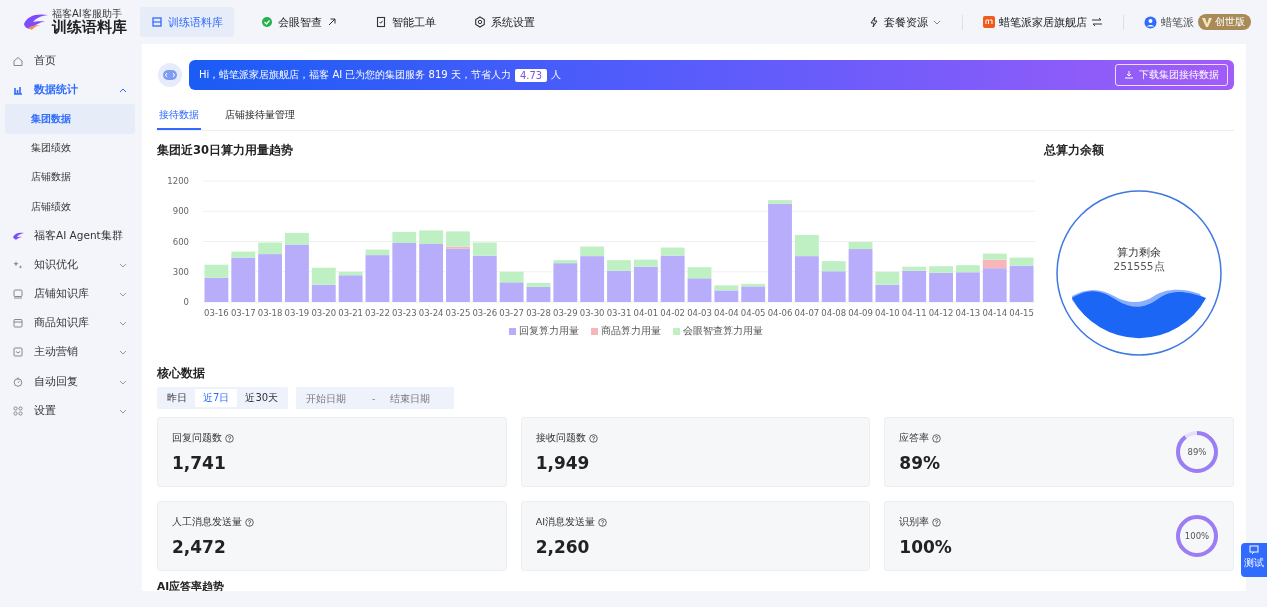  I want to click on range-option: 近30天, so click(262, 398).